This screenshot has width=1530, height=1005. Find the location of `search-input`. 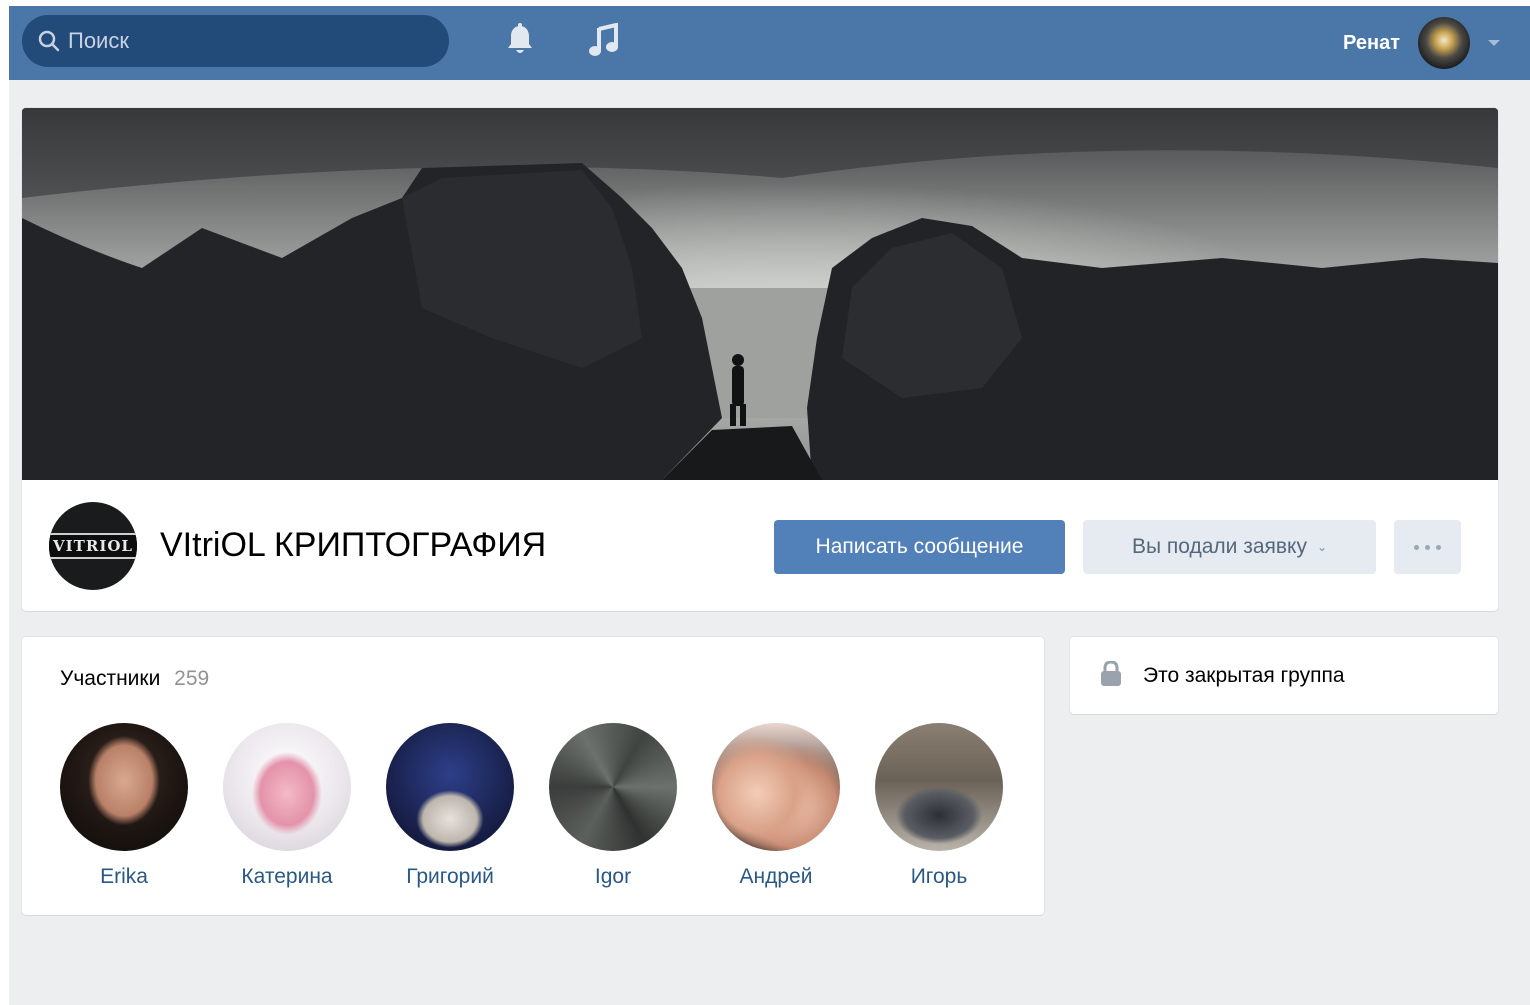

search-input is located at coordinates (248, 41).